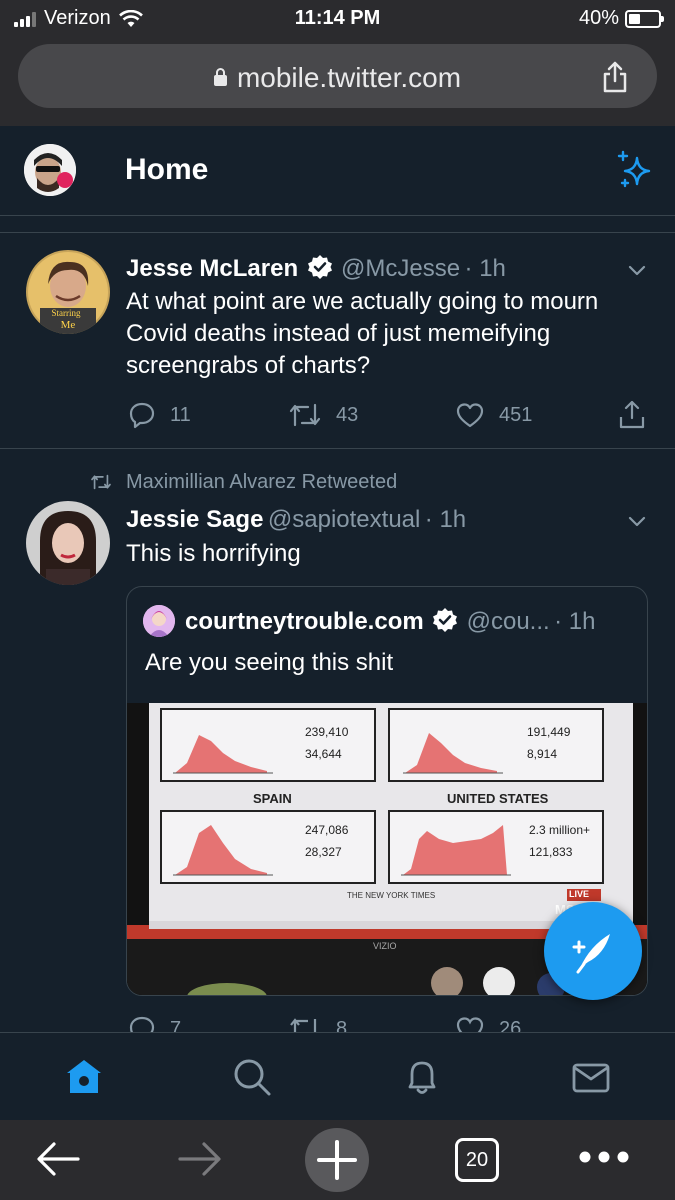 This screenshot has height=1200, width=675. I want to click on tweet-text: This is horrifying, so click(213, 553).